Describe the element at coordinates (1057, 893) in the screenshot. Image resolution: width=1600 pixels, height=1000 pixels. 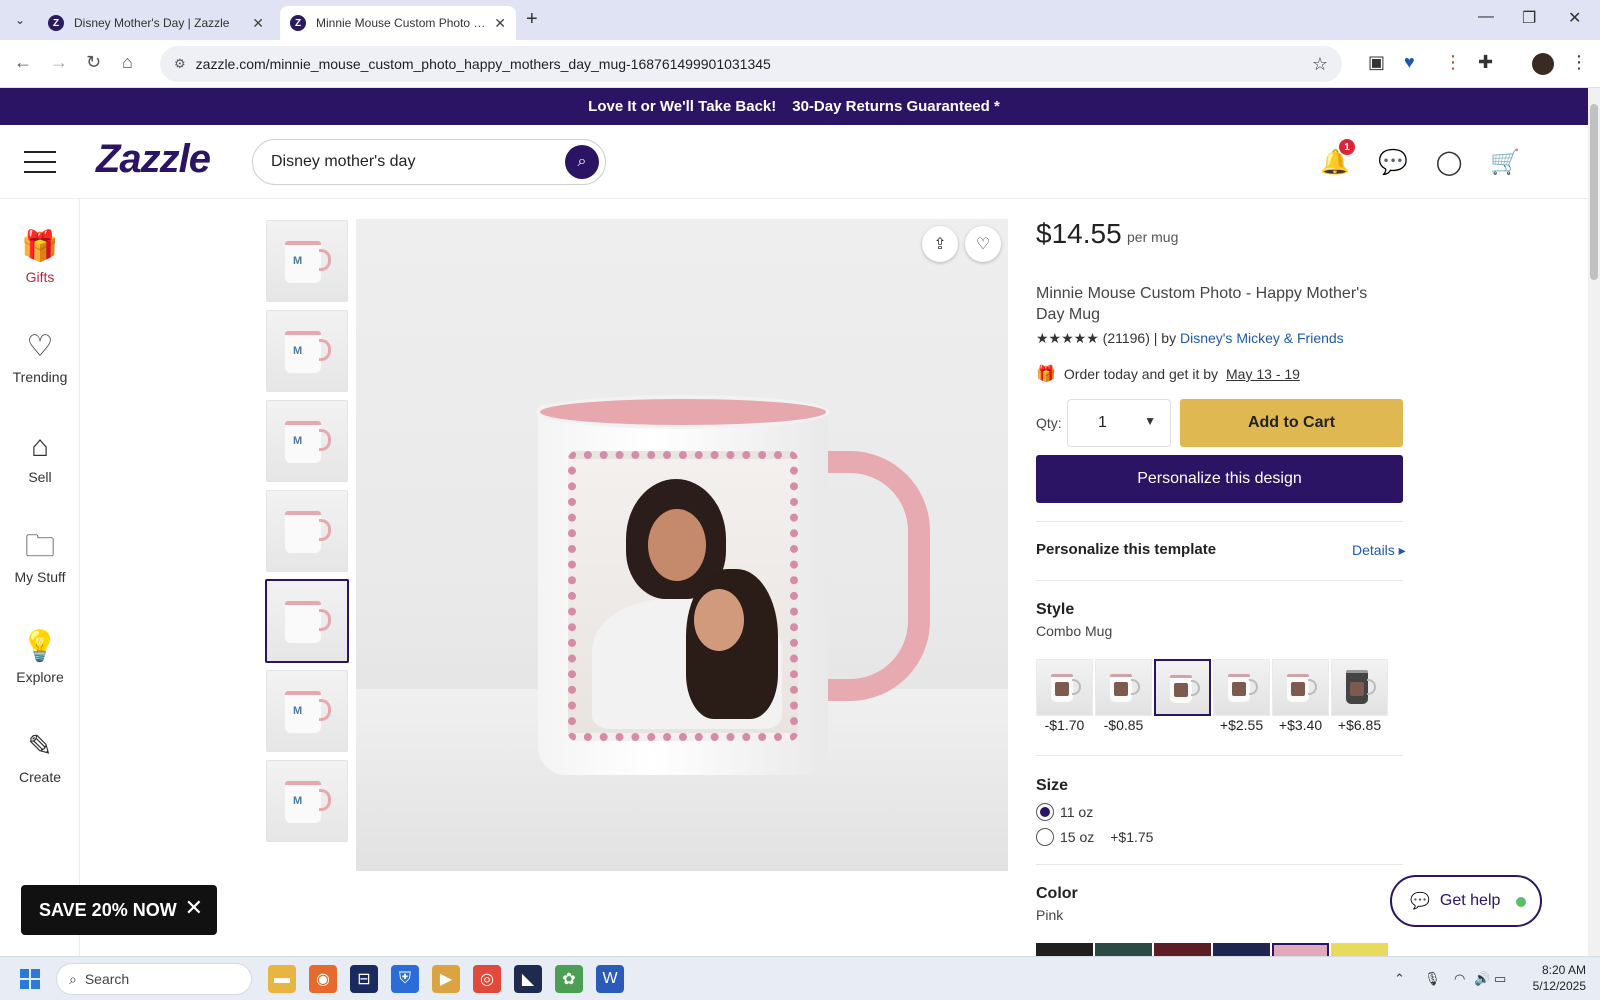
I see `color-heading: Color` at that location.